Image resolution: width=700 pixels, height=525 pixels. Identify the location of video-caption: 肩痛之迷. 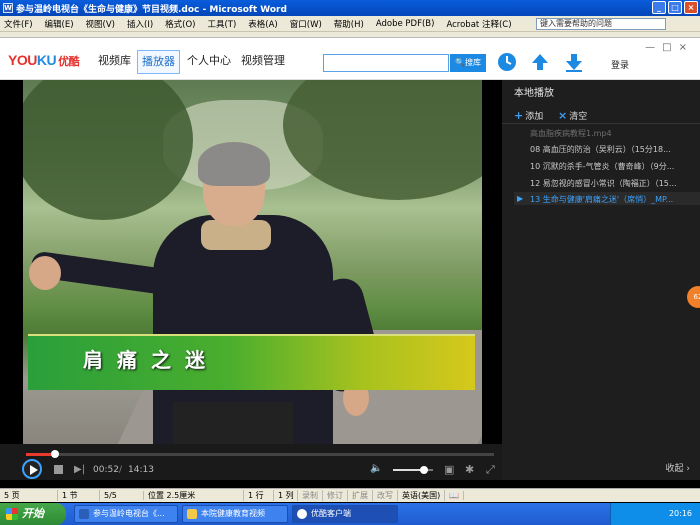
(151, 360).